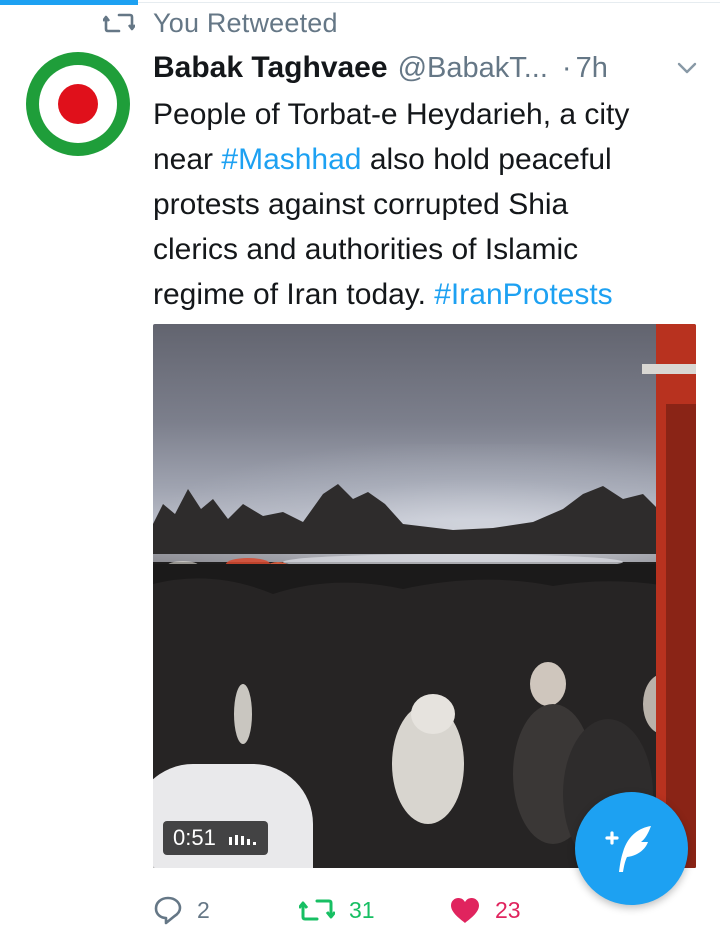  I want to click on text-segment: regime of Iran today., so click(294, 294).